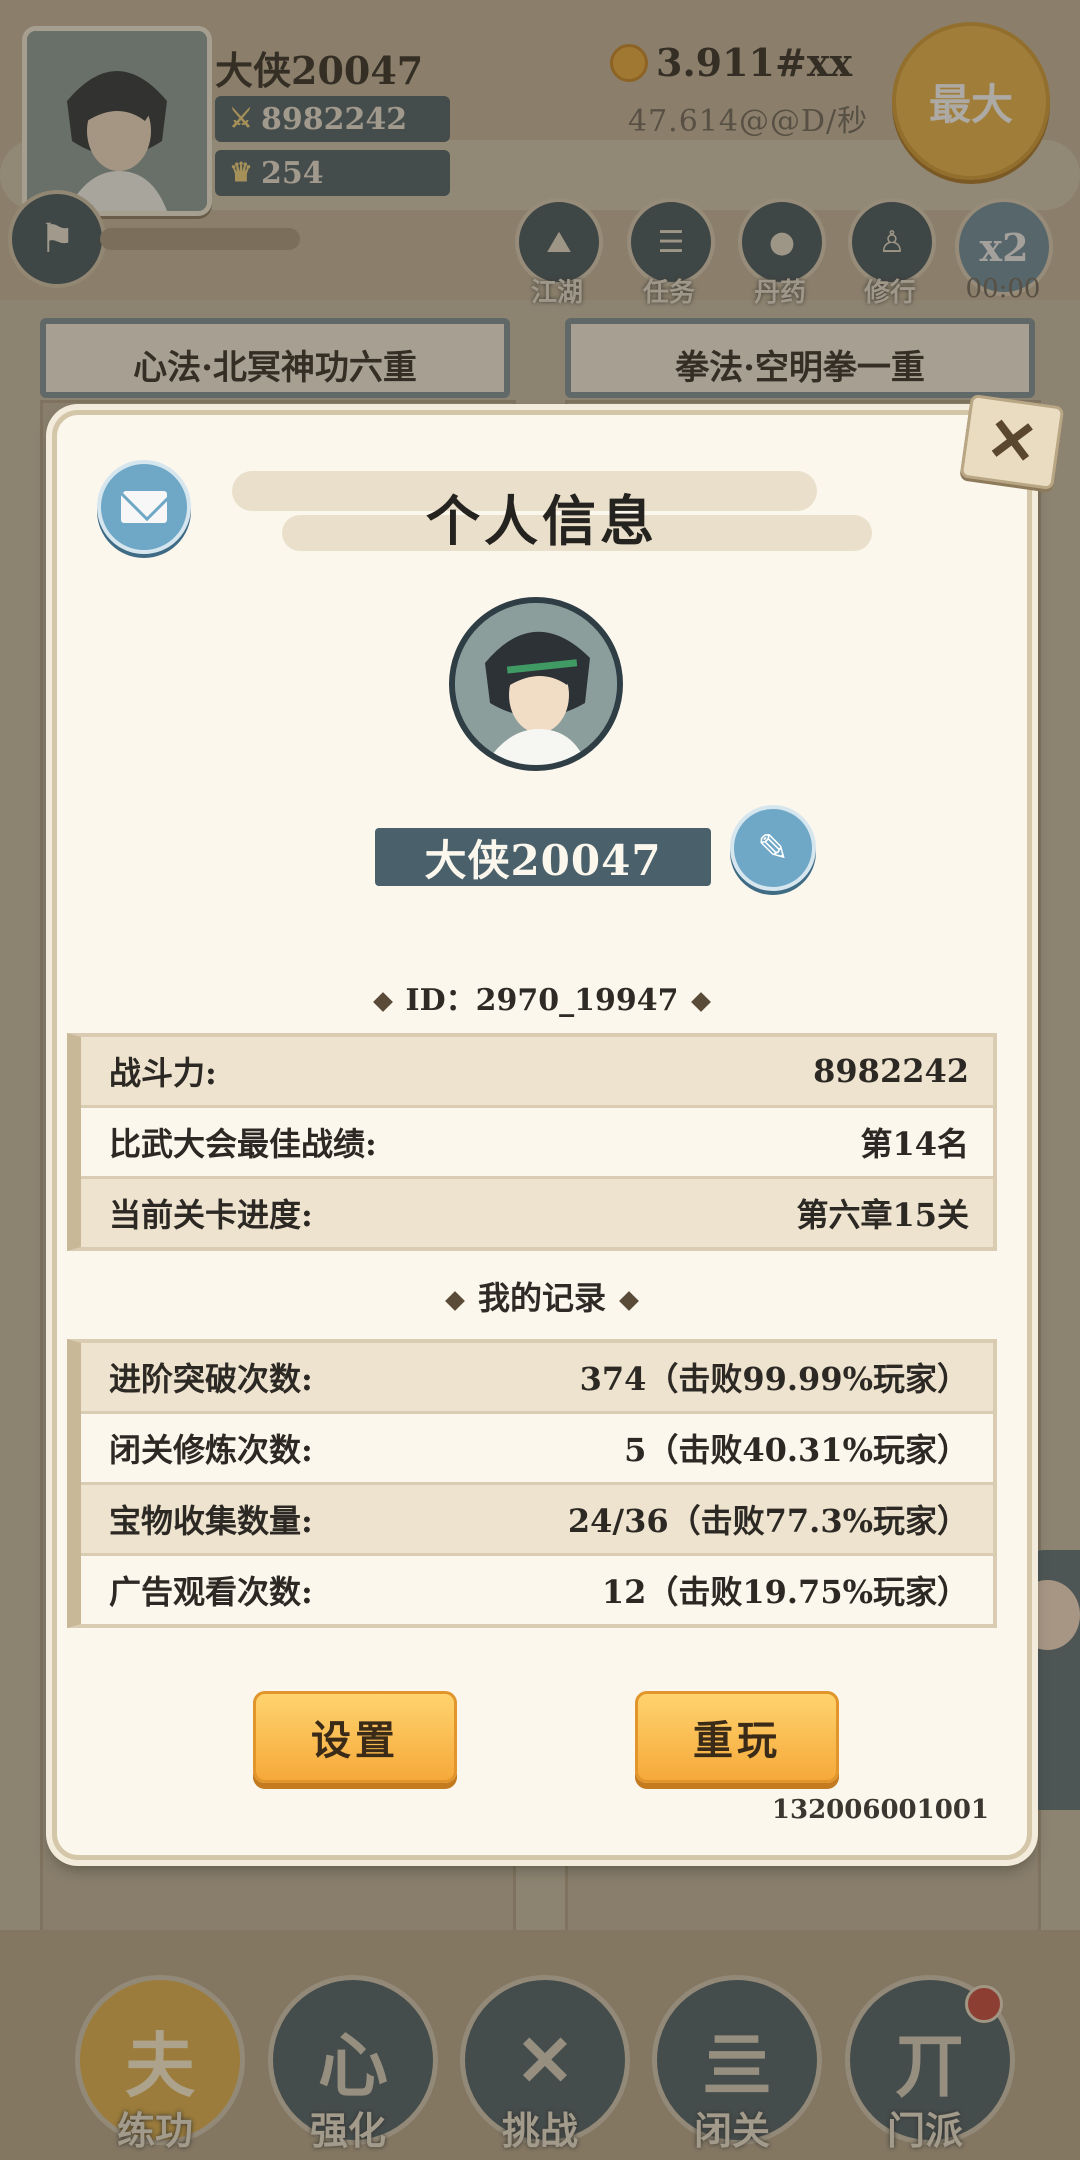 This screenshot has height=2160, width=1080. I want to click on record-label: 进阶突破次数:, so click(211, 1379).